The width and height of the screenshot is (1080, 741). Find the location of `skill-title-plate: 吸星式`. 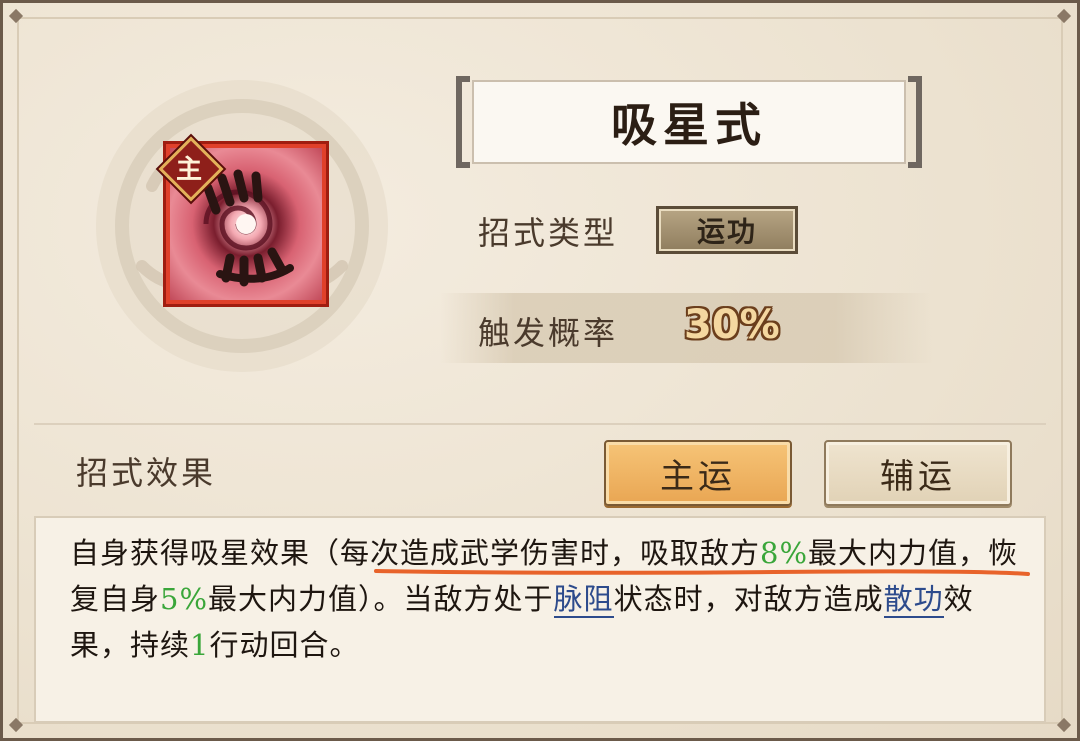

skill-title-plate: 吸星式 is located at coordinates (689, 122).